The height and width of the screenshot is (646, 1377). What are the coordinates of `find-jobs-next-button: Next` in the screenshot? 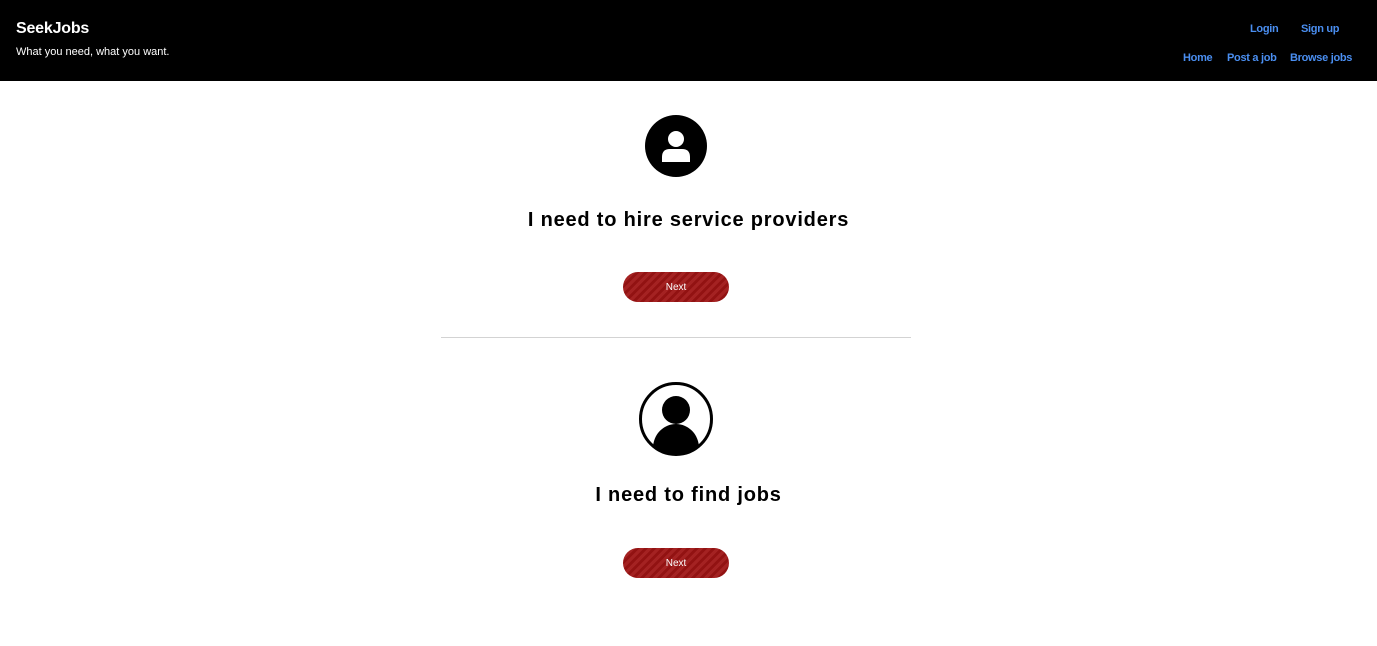 It's located at (676, 563).